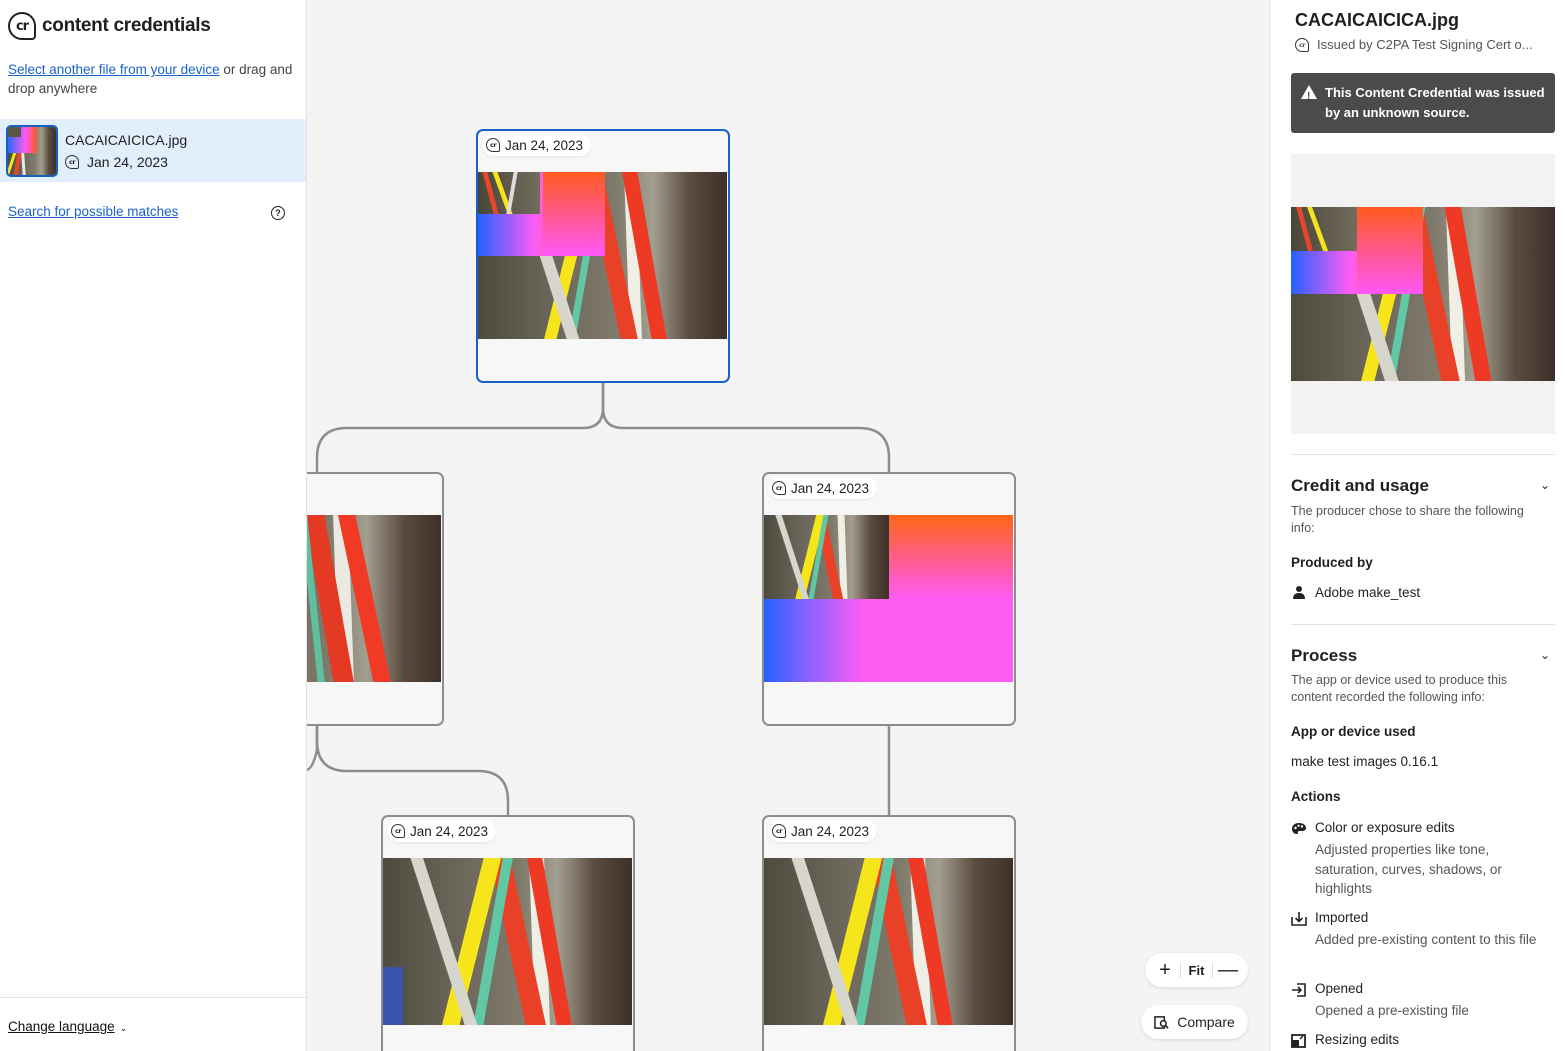 The height and width of the screenshot is (1051, 1565). I want to click on zoom-controls: + Fit —, so click(1196, 970).